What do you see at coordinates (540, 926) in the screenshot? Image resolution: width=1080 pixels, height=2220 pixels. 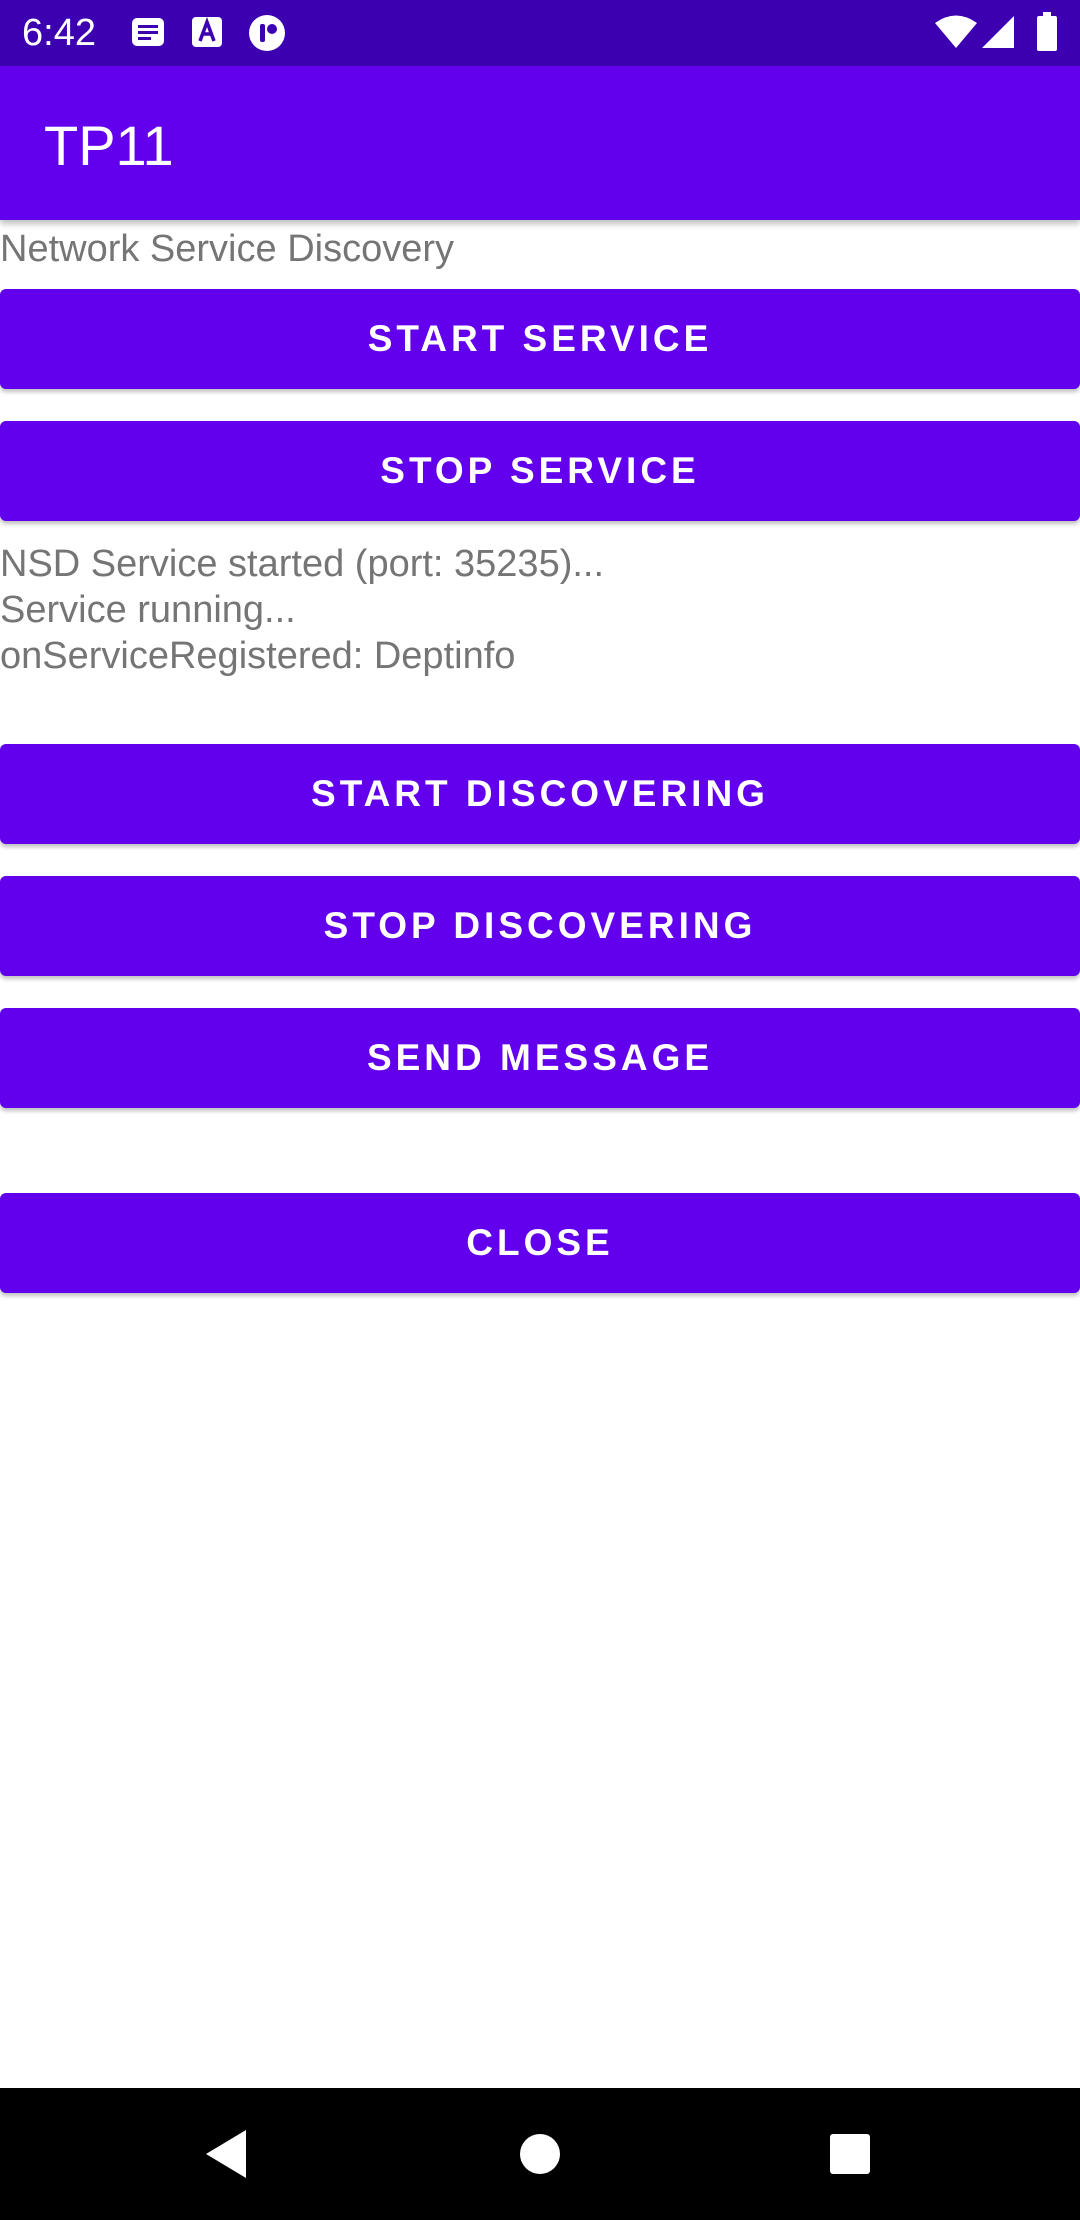 I see `stop-discovering-button: STOP DISCOVERING` at bounding box center [540, 926].